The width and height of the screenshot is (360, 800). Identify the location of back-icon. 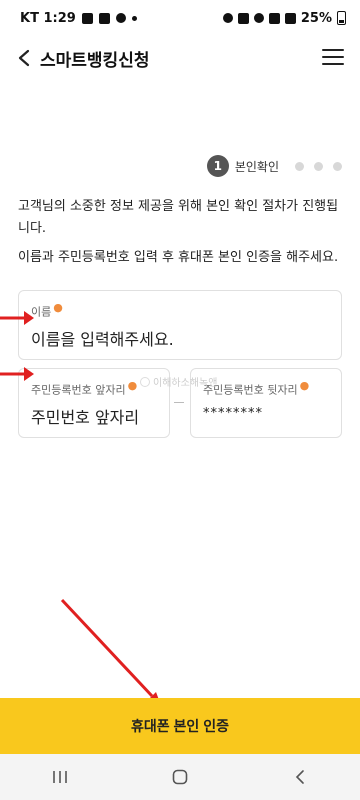
(299, 777).